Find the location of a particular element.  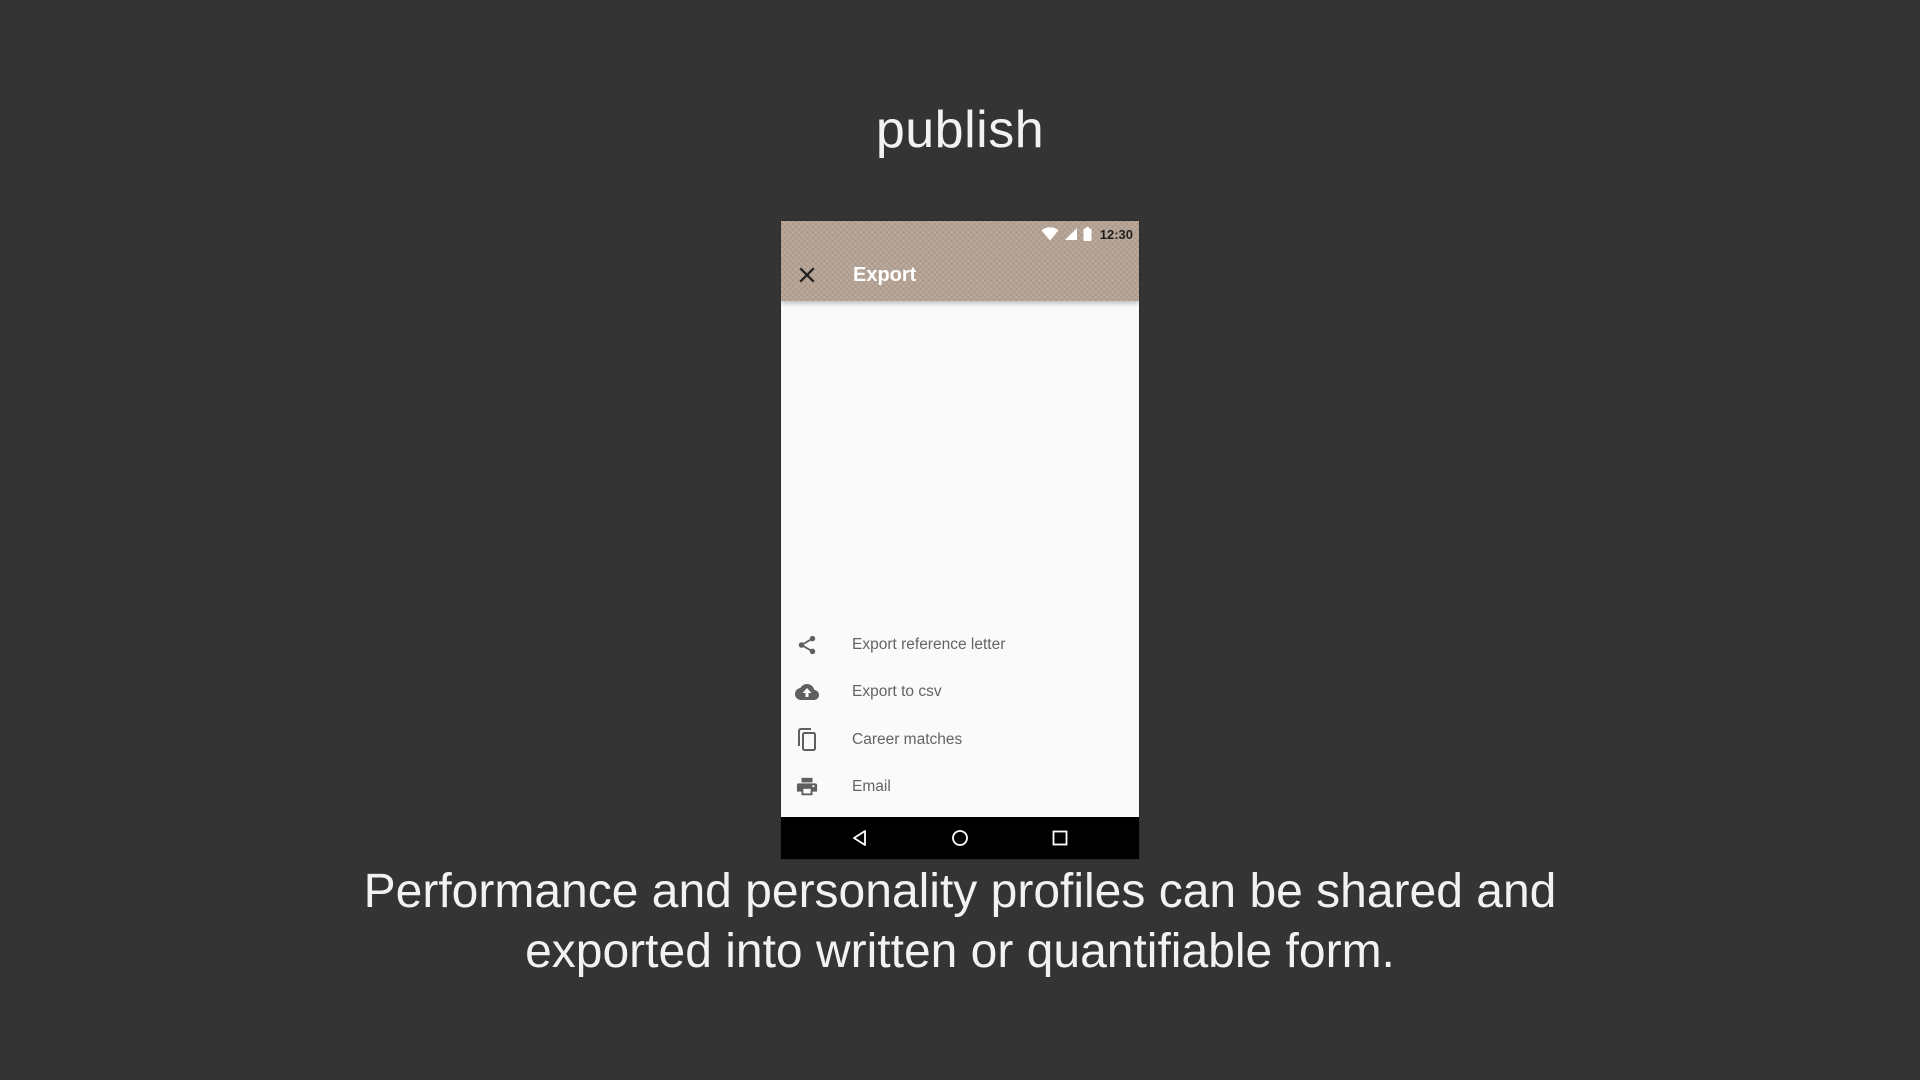

print-icon is located at coordinates (807, 787).